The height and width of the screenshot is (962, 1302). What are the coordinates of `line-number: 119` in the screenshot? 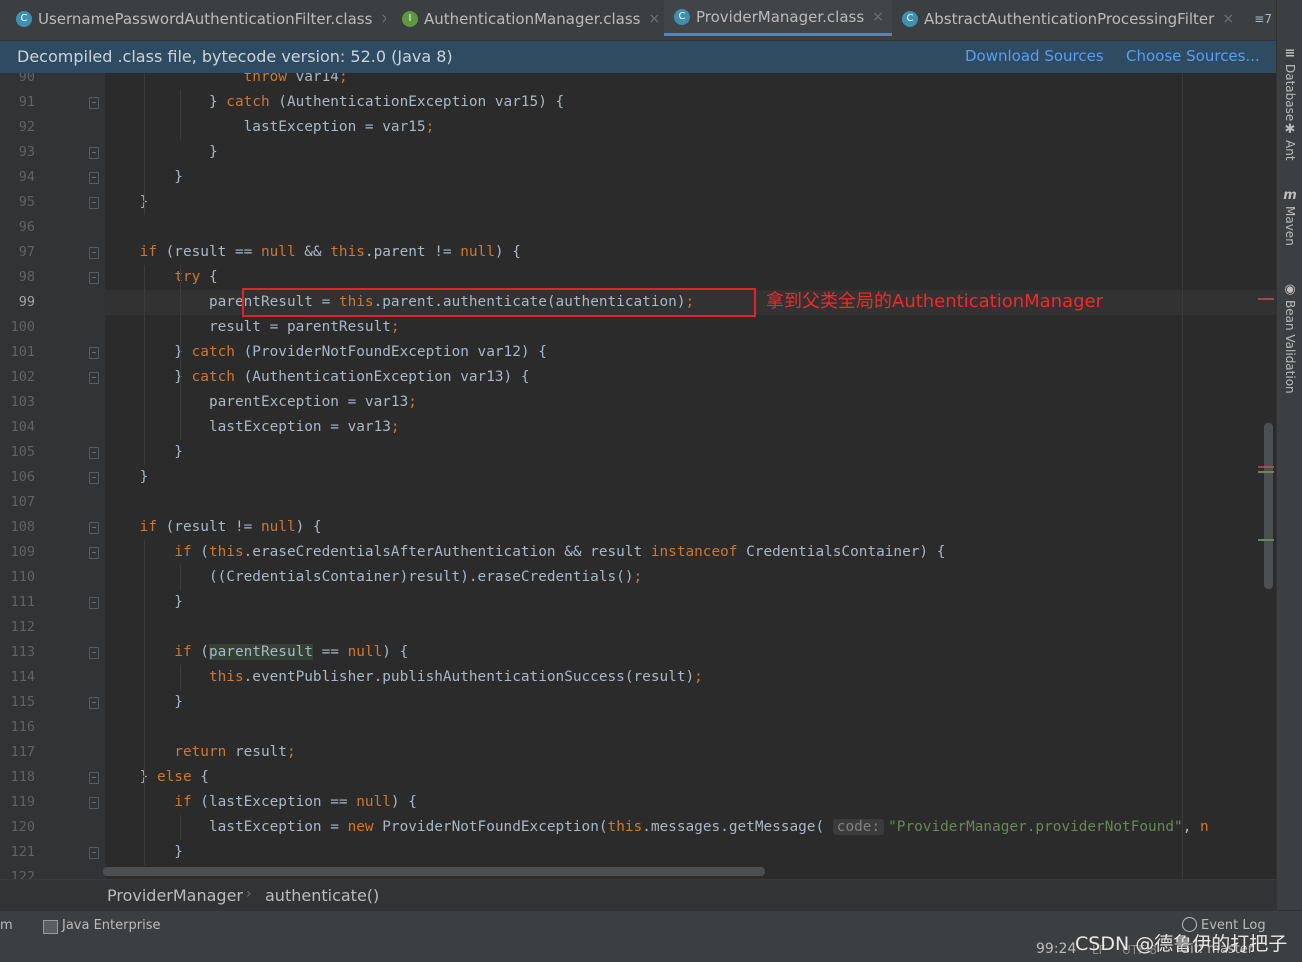 It's located at (17, 802).